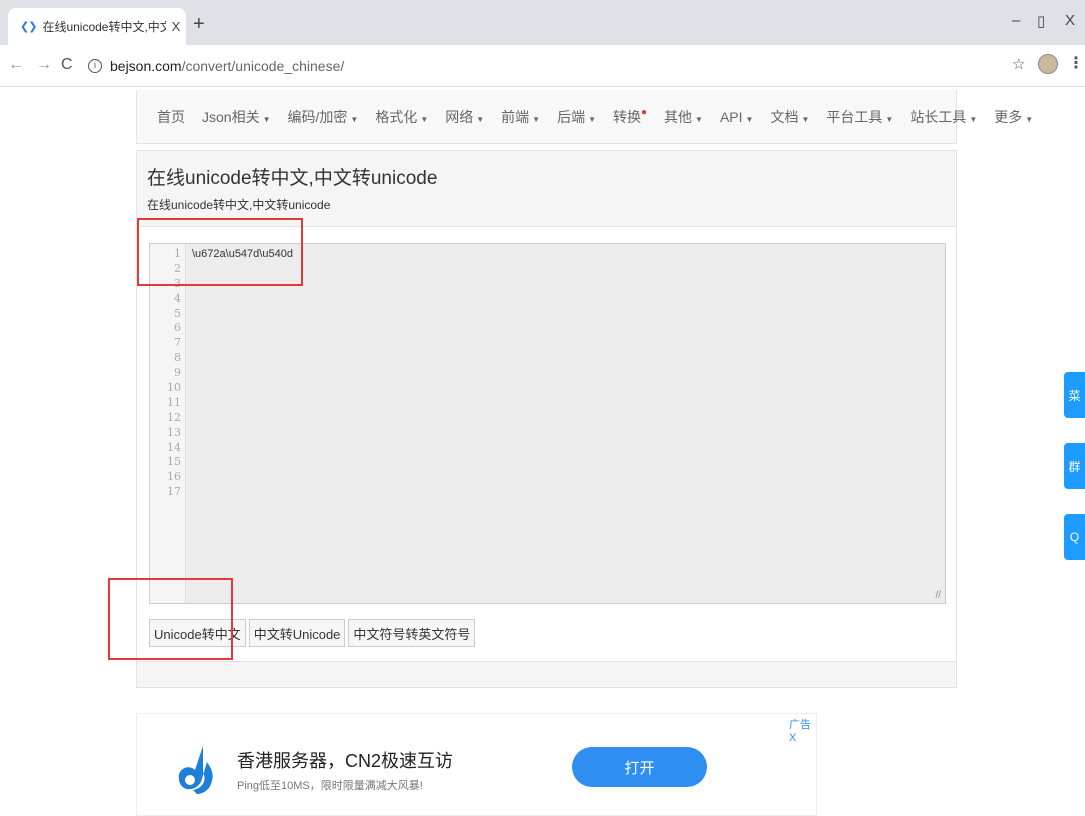  What do you see at coordinates (263, 66) in the screenshot?
I see `url-path: /convert/unicode_chinese/` at bounding box center [263, 66].